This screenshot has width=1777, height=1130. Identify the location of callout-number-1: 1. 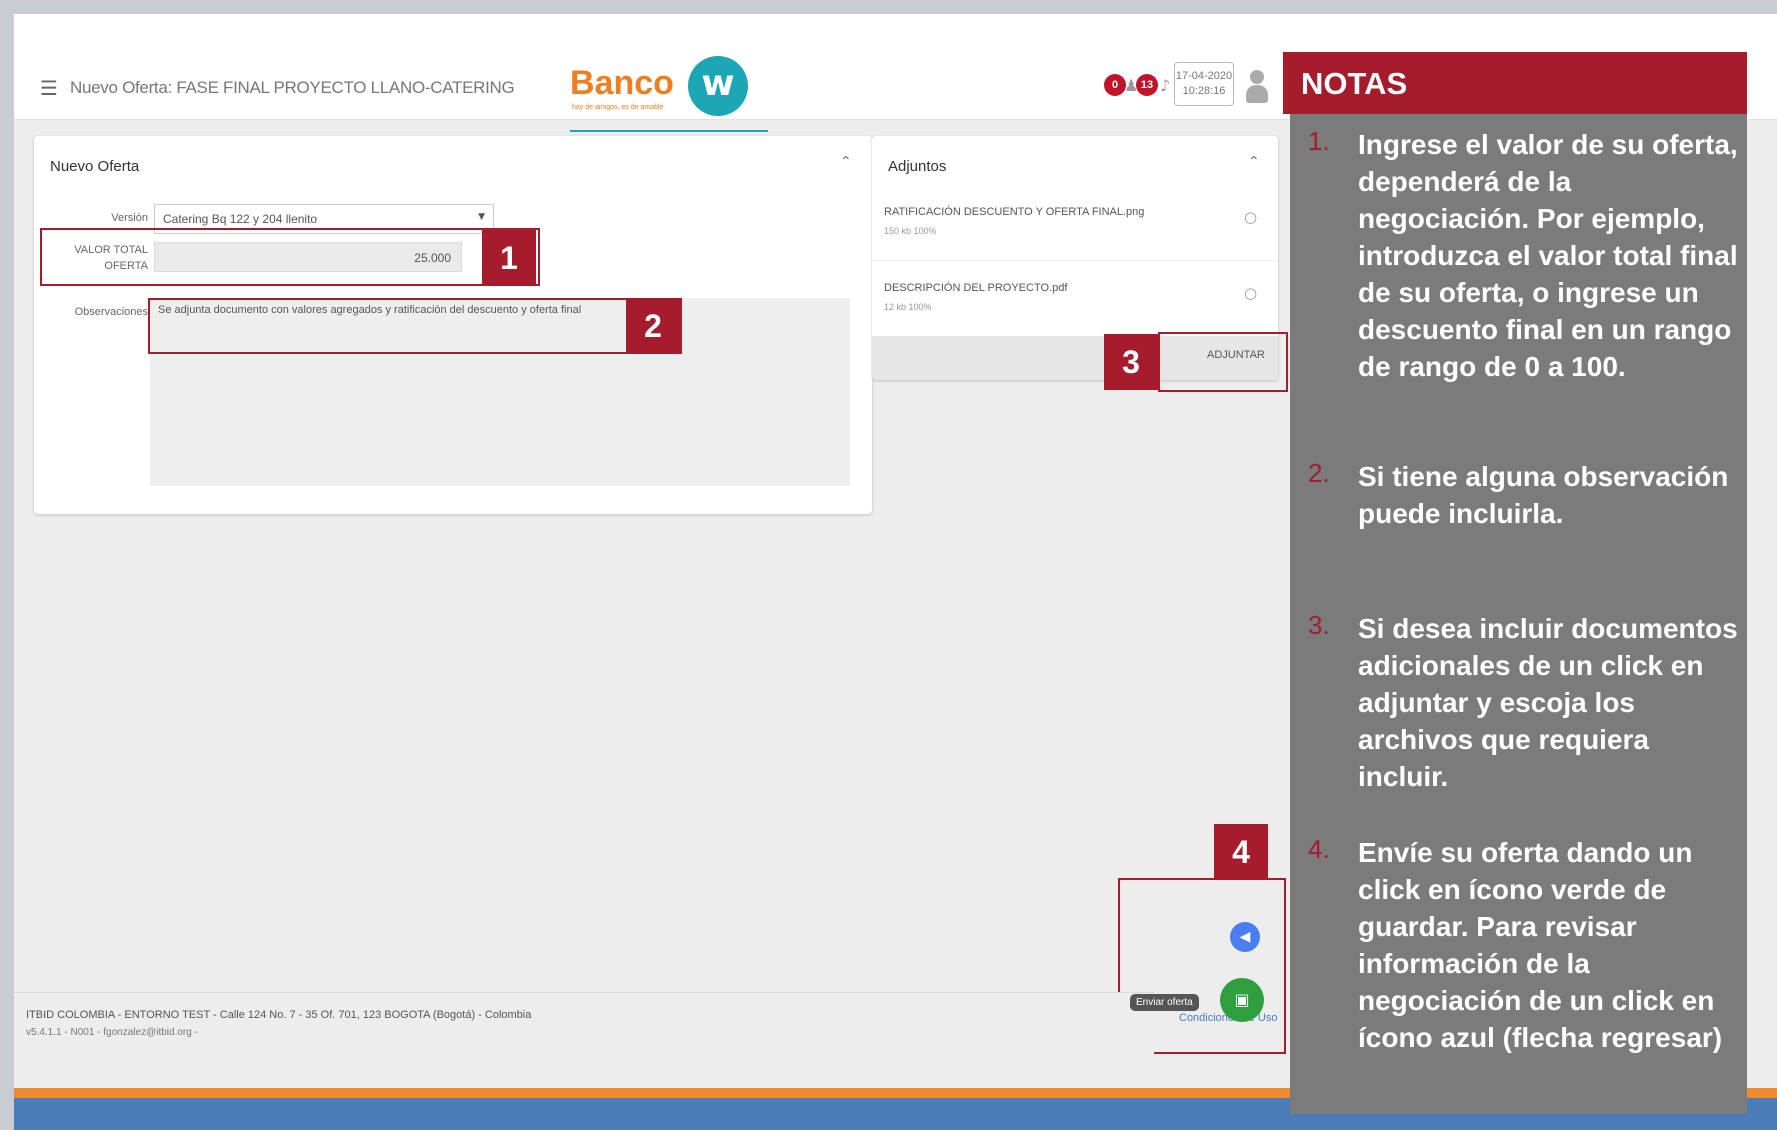
(509, 258).